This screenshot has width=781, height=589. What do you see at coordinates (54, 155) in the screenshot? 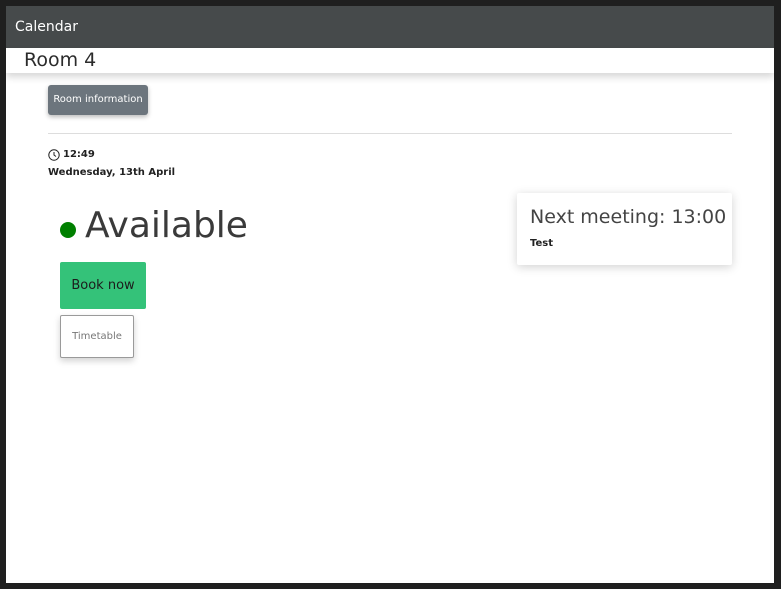
I see `clock-icon` at bounding box center [54, 155].